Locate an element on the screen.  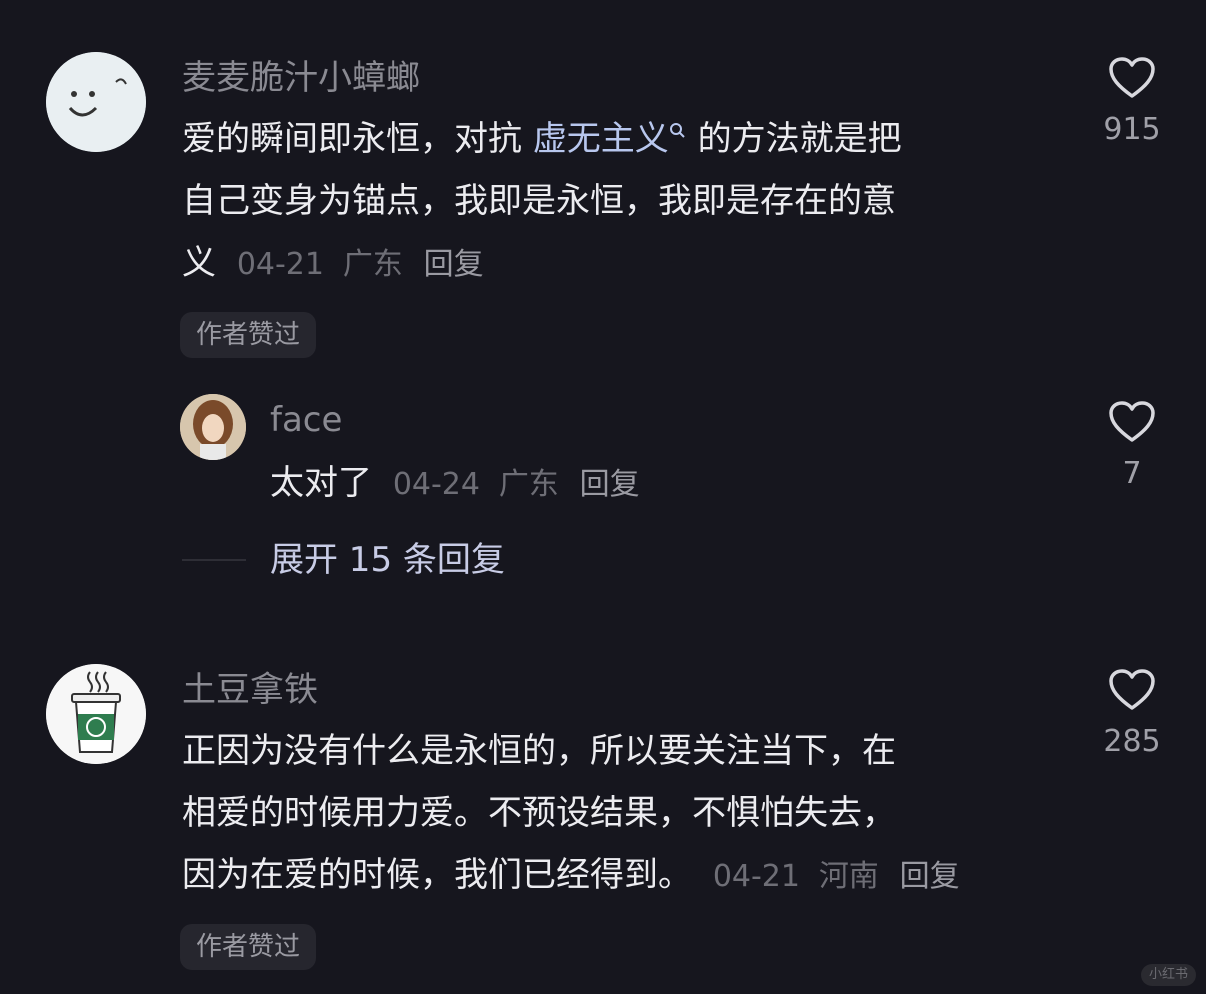
like-button: 285 is located at coordinates (1132, 714).